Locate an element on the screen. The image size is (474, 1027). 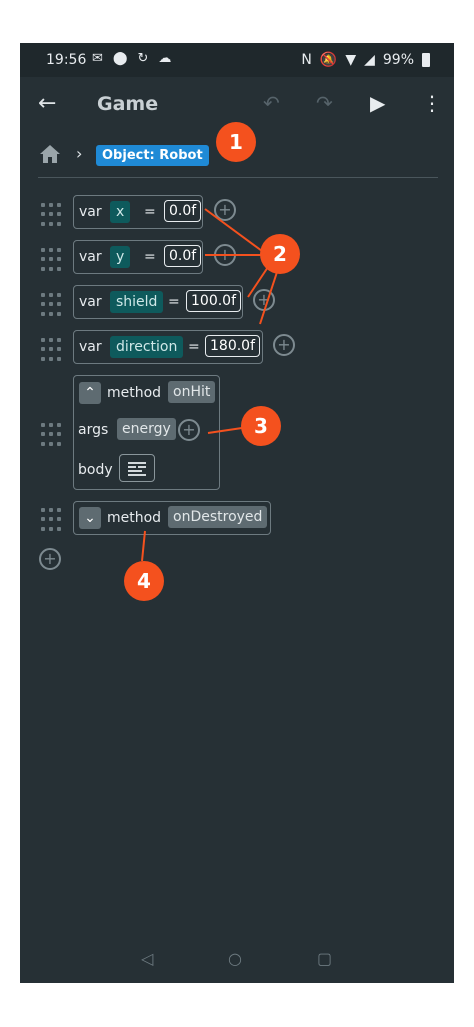
callout-4: 4 is located at coordinates (144, 581).